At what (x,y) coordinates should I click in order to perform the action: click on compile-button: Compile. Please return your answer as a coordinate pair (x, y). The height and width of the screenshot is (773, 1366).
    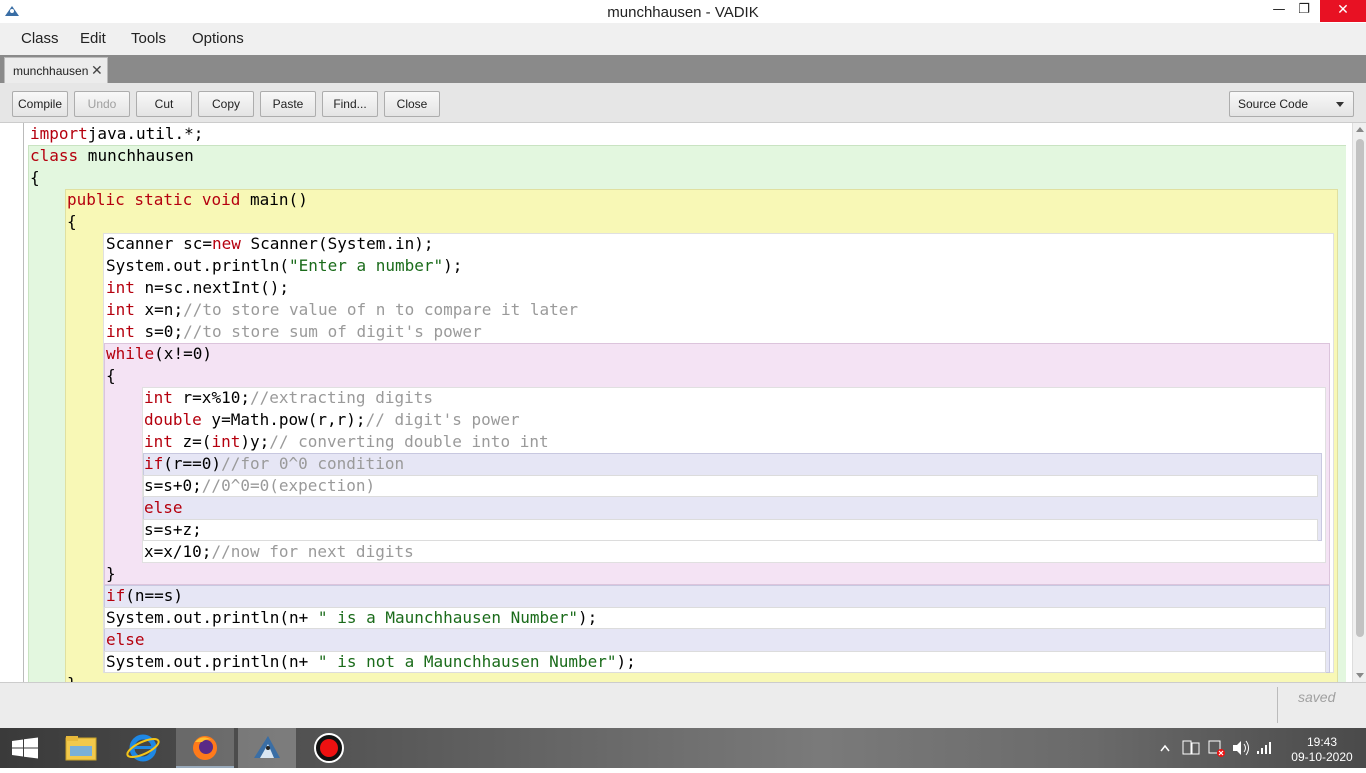
    Looking at the image, I should click on (40, 104).